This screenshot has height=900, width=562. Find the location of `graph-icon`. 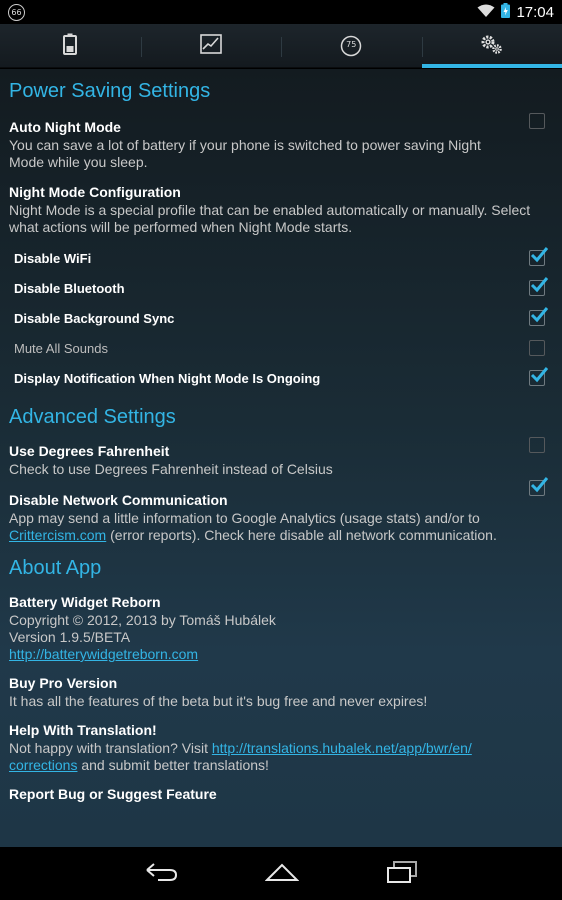

graph-icon is located at coordinates (210, 45).